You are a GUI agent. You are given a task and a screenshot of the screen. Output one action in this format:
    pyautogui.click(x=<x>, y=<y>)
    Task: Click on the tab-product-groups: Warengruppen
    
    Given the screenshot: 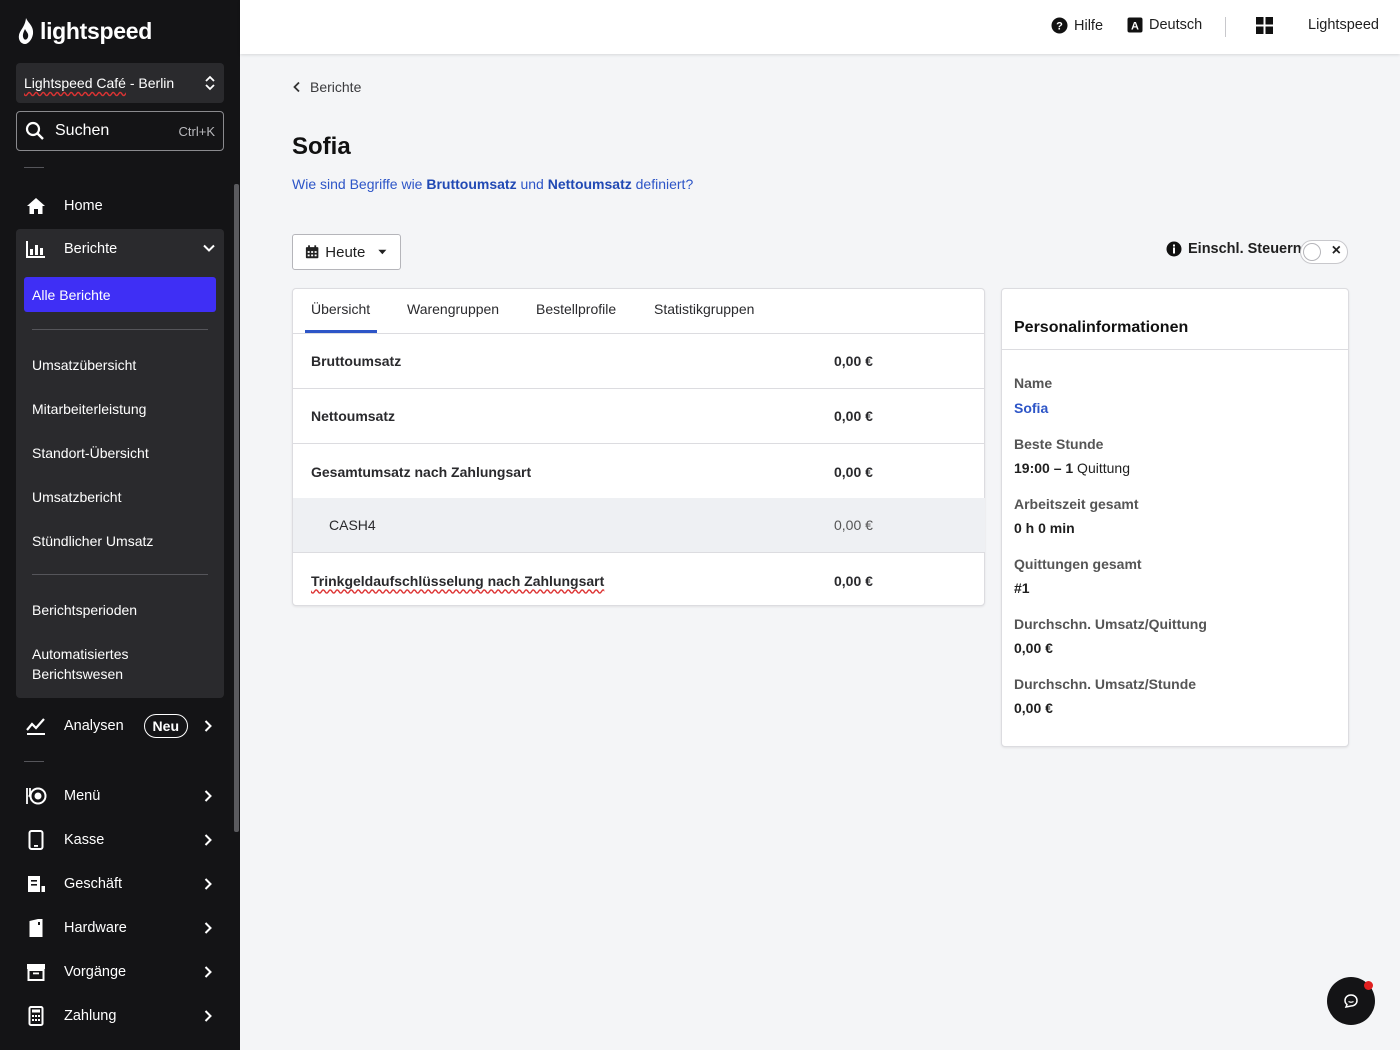 What is the action you would take?
    pyautogui.click(x=453, y=309)
    